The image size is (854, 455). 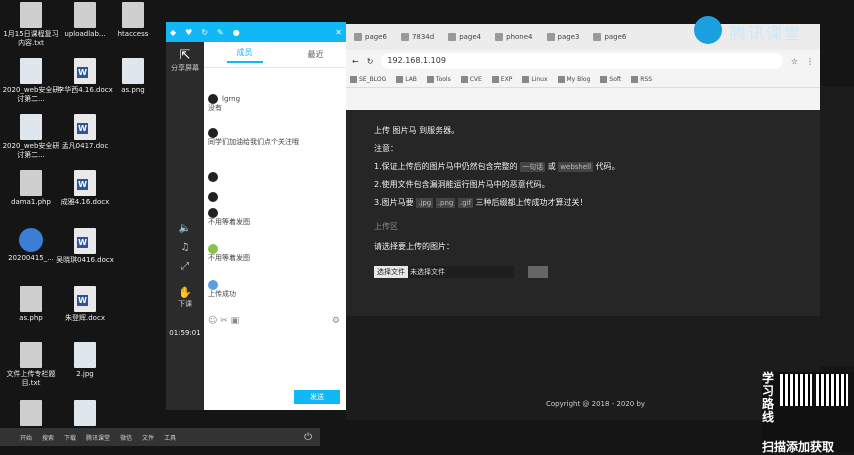 What do you see at coordinates (810, 61) in the screenshot?
I see `menu-icon: ⋮` at bounding box center [810, 61].